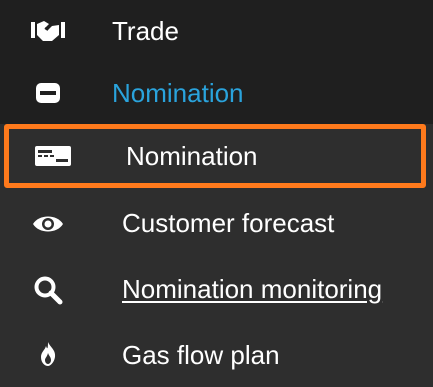  I want to click on menu-item-label: Nomination, so click(192, 156).